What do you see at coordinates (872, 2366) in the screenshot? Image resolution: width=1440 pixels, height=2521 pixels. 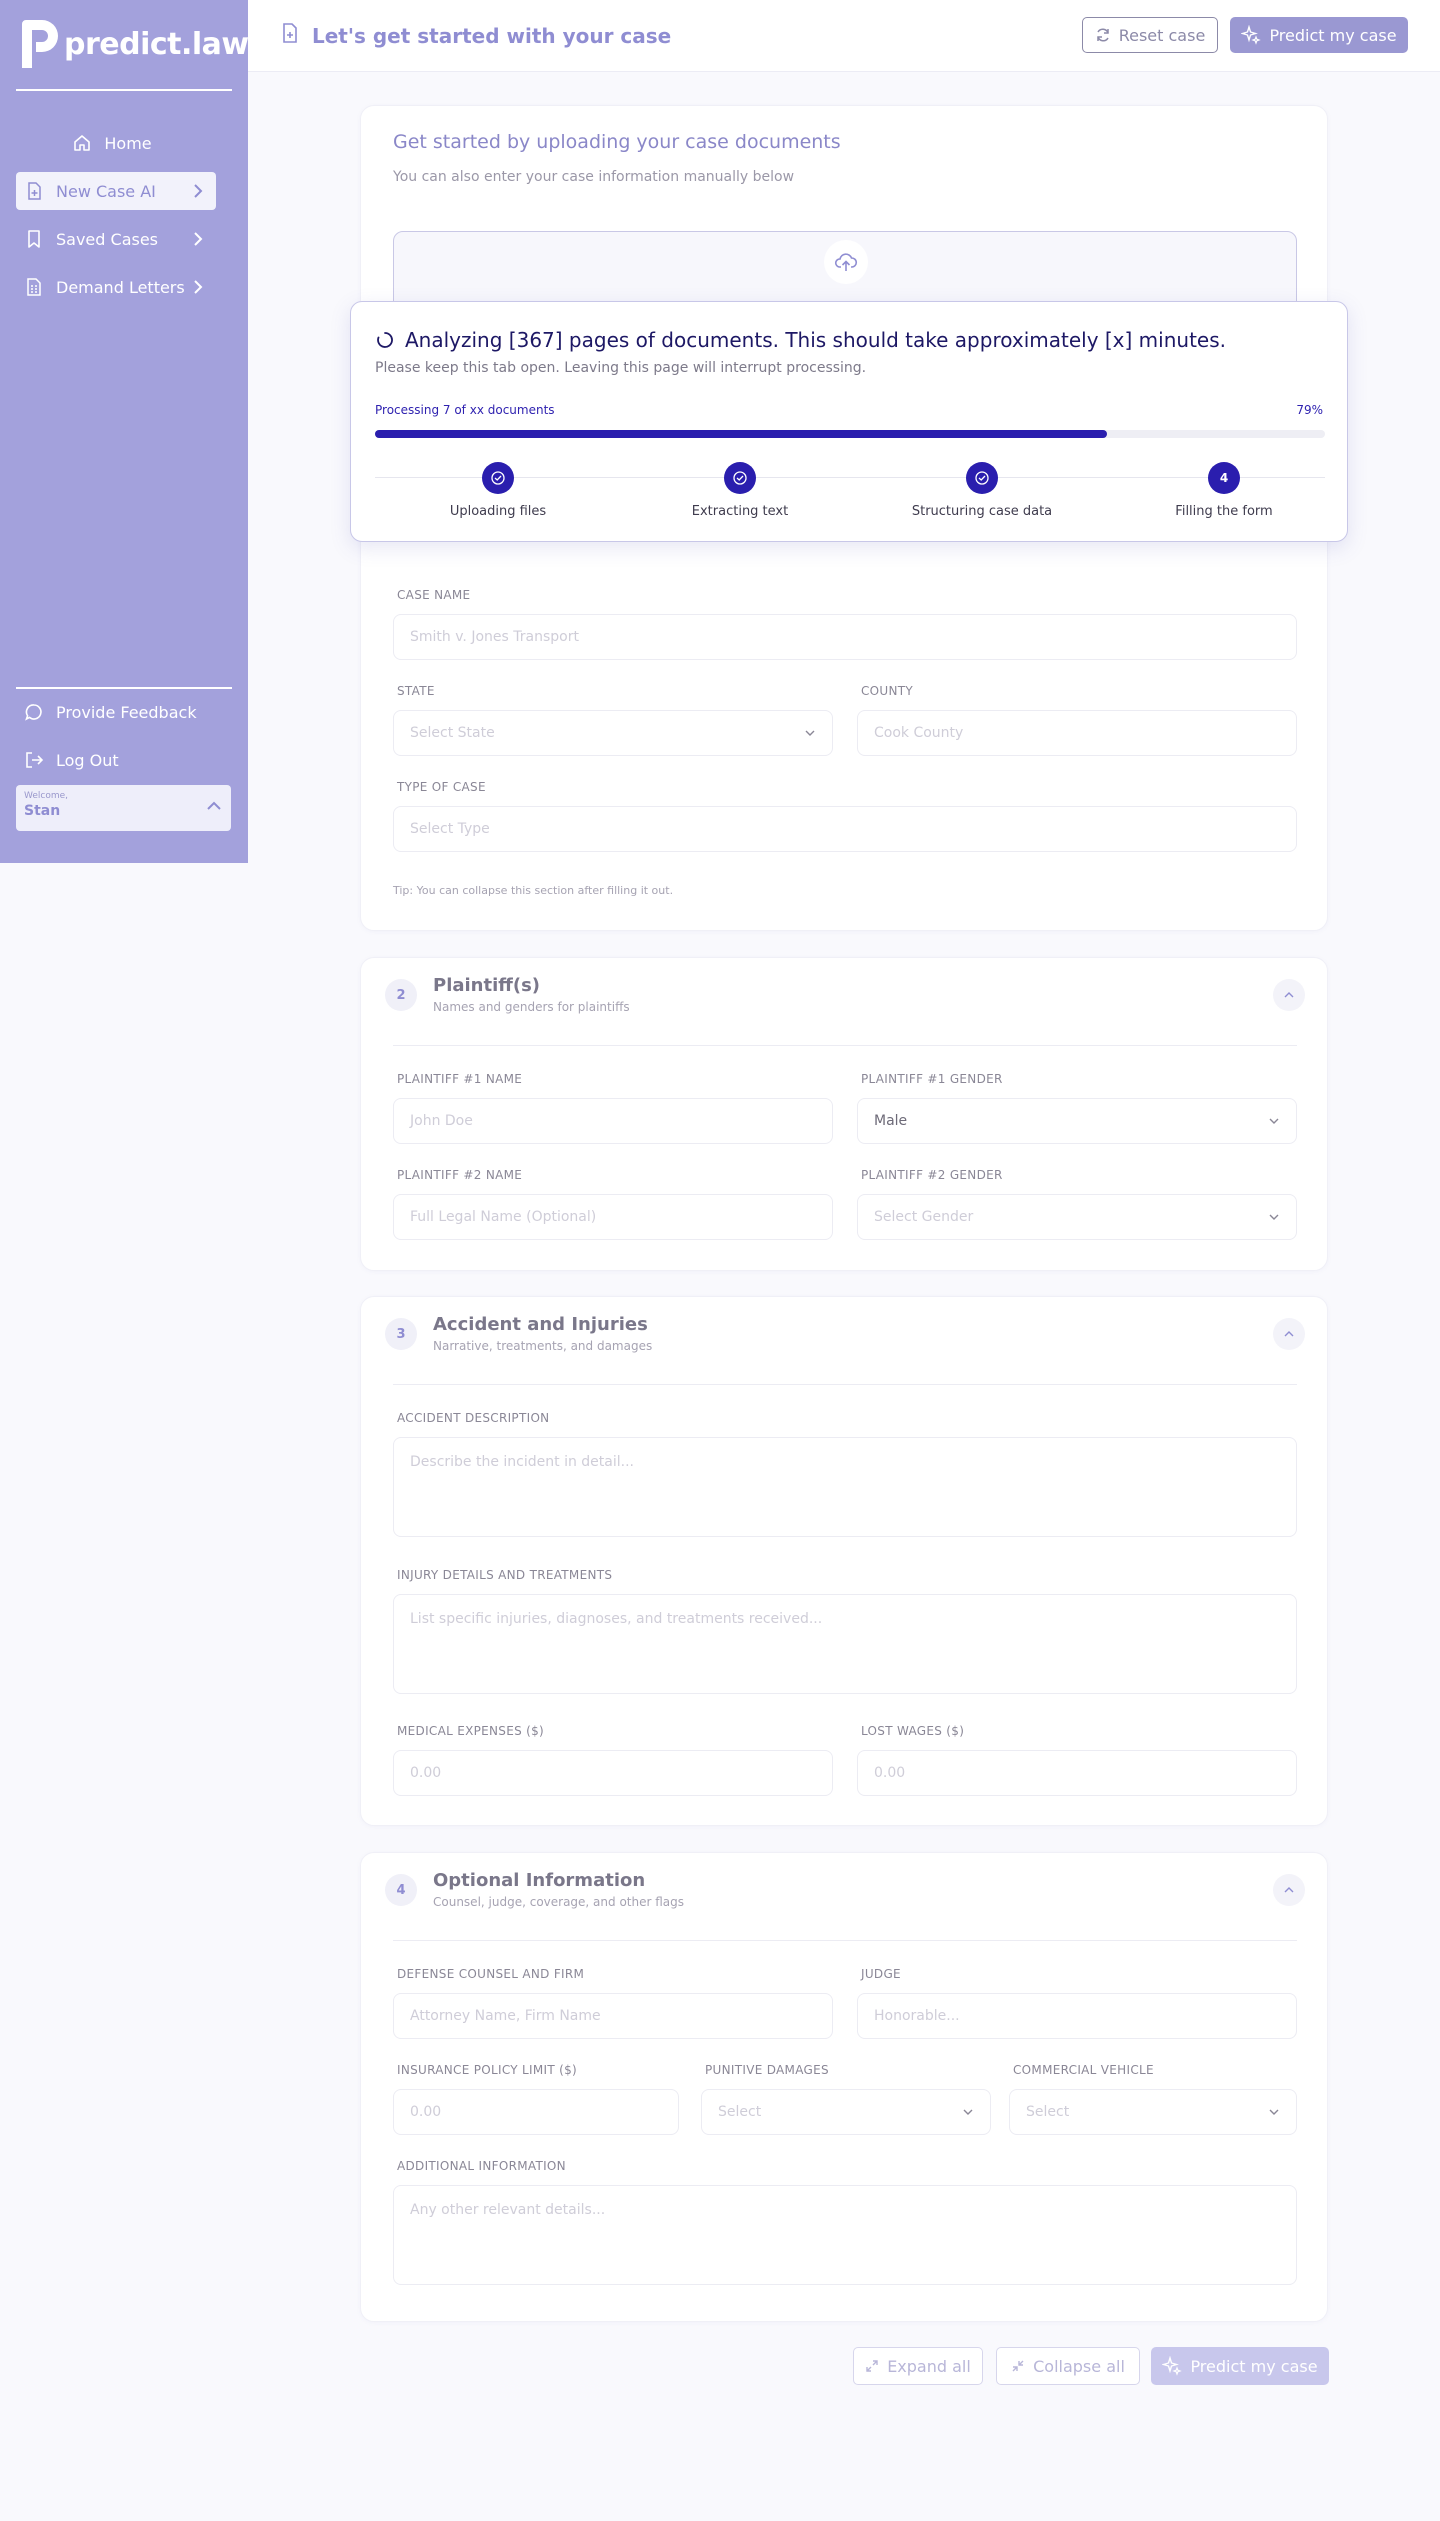 I see `expand-icon` at bounding box center [872, 2366].